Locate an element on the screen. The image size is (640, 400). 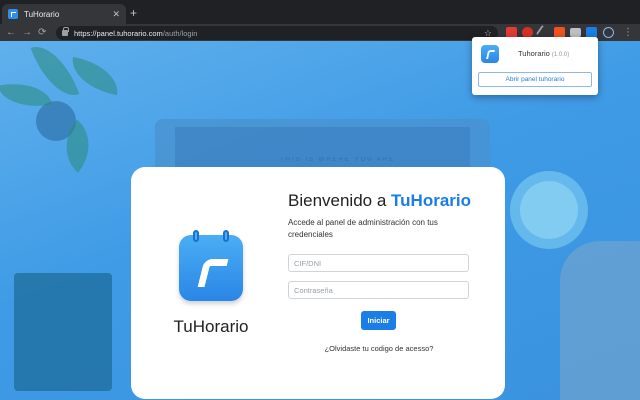
lock-icon is located at coordinates (65, 31).